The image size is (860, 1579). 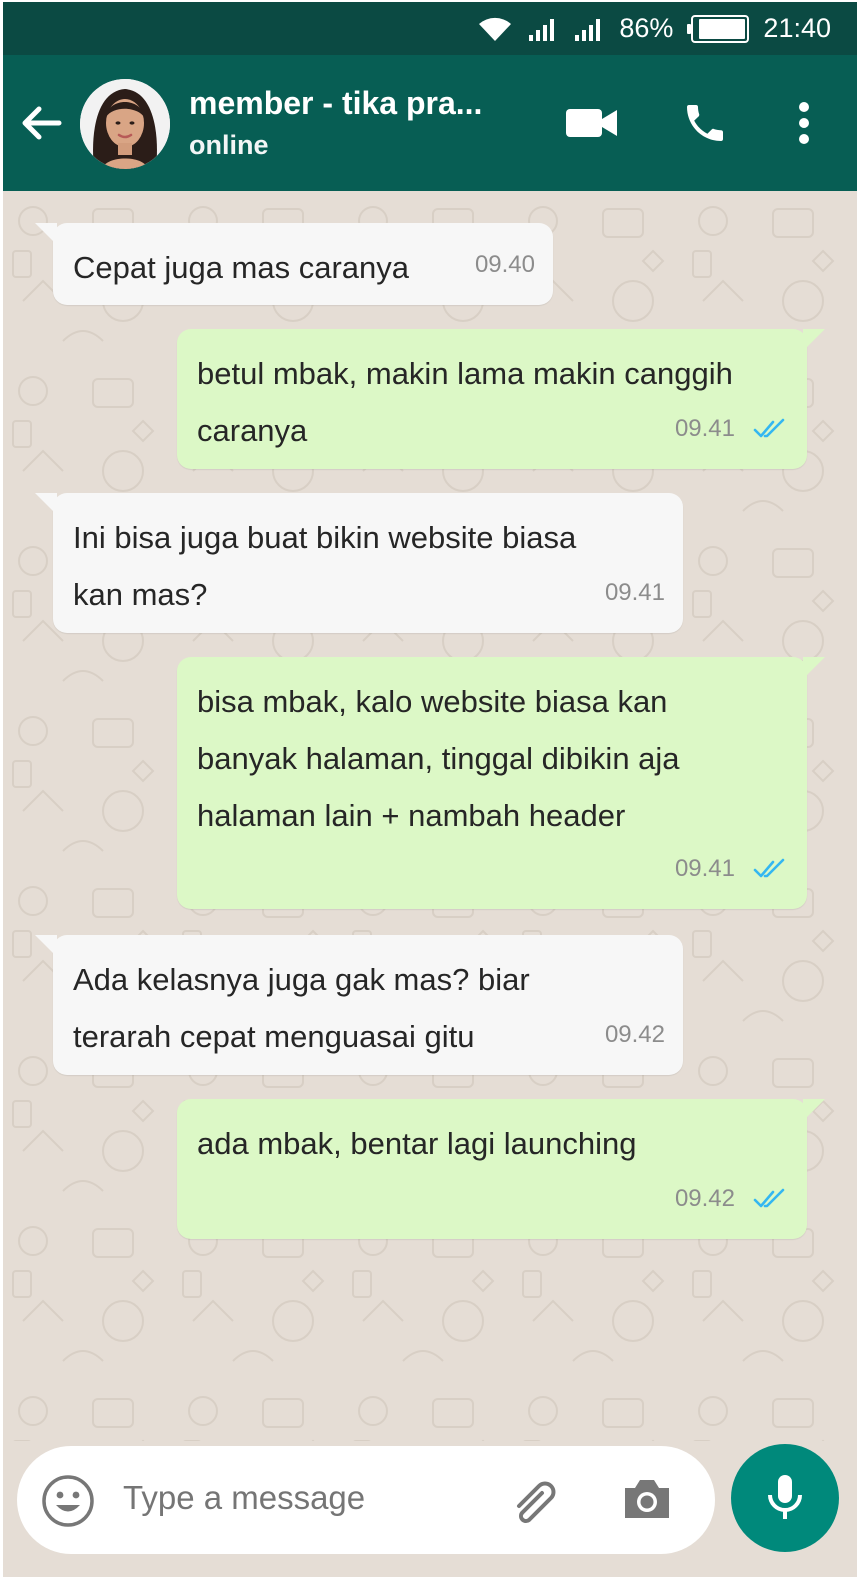 What do you see at coordinates (325, 537) in the screenshot?
I see `message-line: Ini bisa juga buat bikin website biasa` at bounding box center [325, 537].